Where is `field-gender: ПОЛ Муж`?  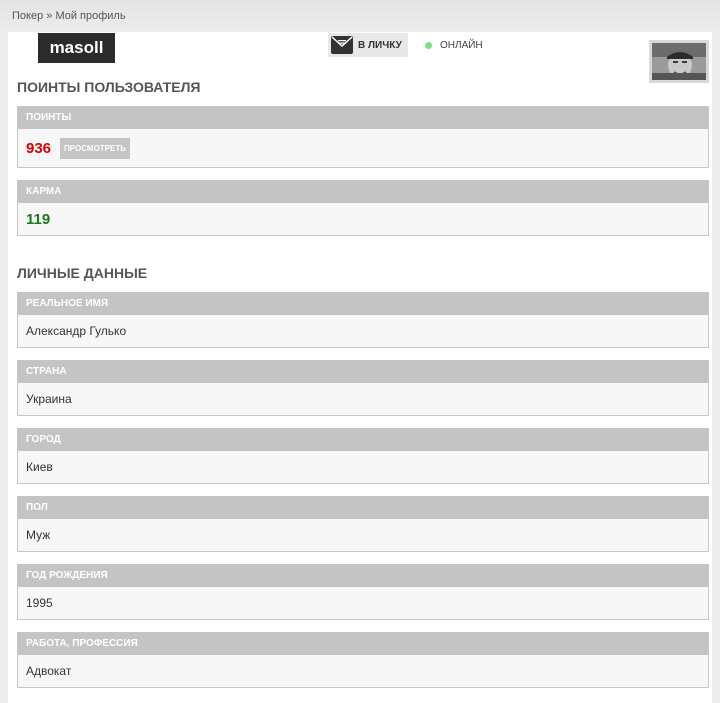 field-gender: ПОЛ Муж is located at coordinates (363, 524).